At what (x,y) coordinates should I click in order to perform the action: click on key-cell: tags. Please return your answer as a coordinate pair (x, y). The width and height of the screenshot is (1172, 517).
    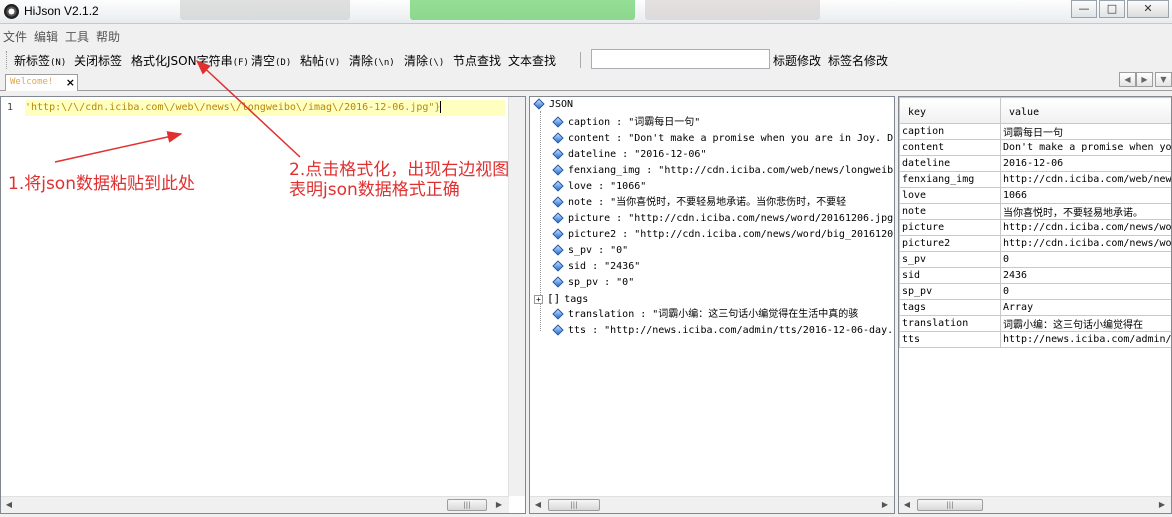
    Looking at the image, I should click on (950, 307).